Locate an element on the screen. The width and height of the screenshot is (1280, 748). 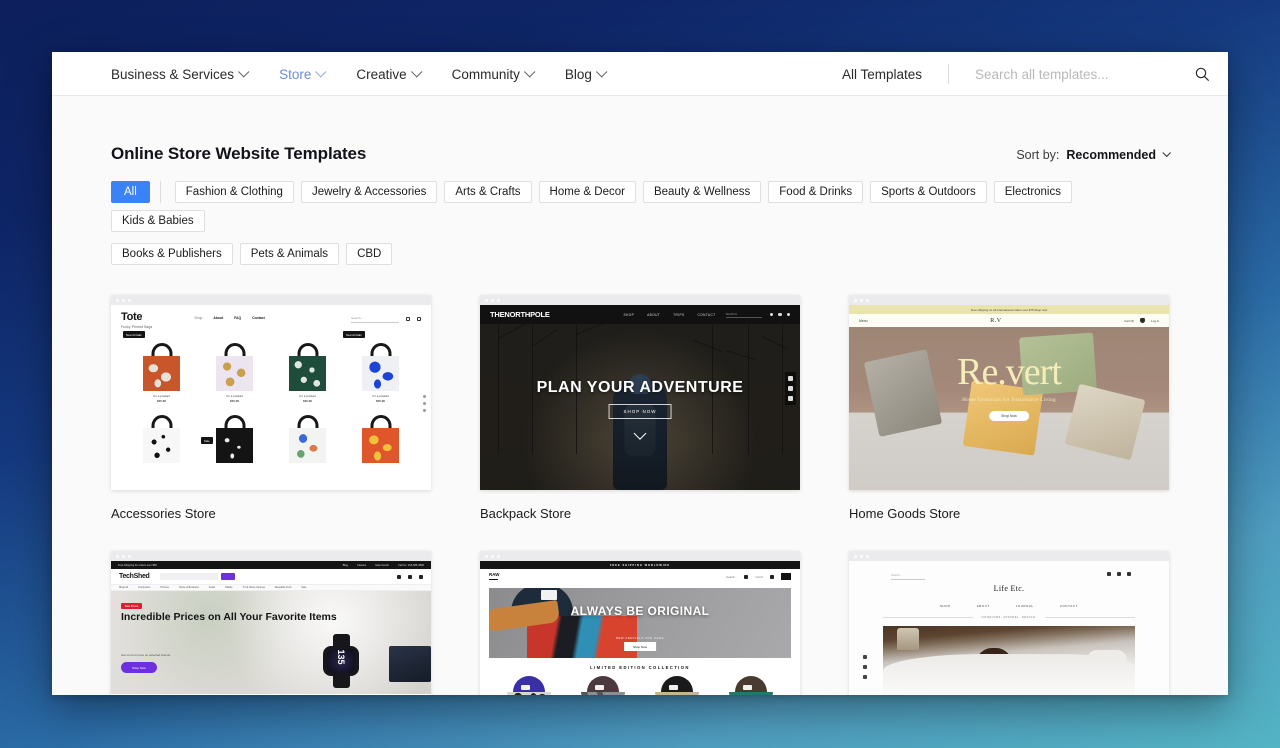
nav-right-group: All Templates is located at coordinates (1035, 74).